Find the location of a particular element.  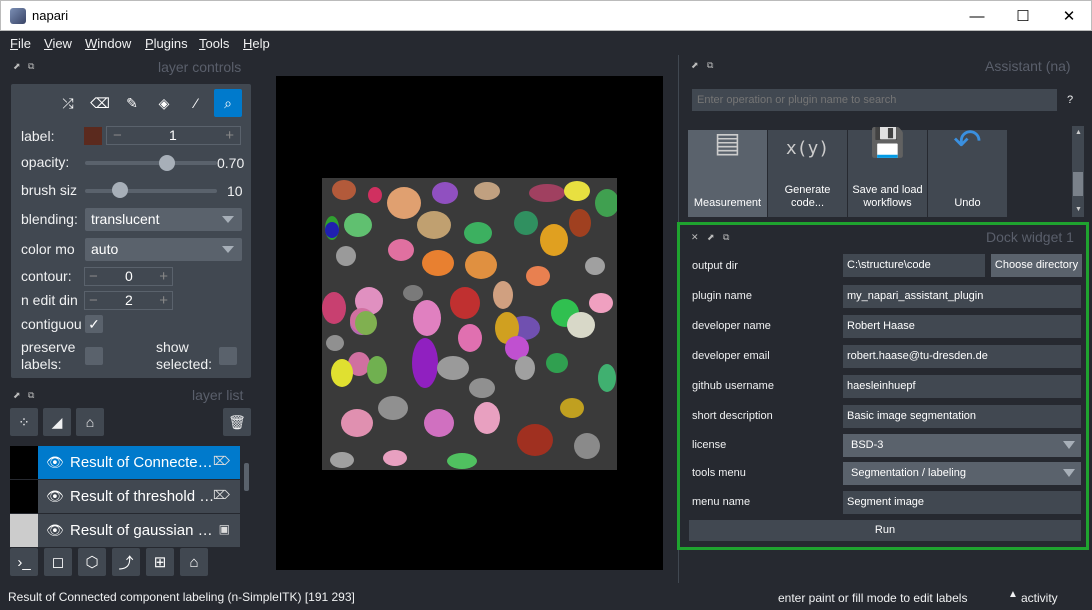

delete-layer-icon: 🗑 is located at coordinates (237, 422).